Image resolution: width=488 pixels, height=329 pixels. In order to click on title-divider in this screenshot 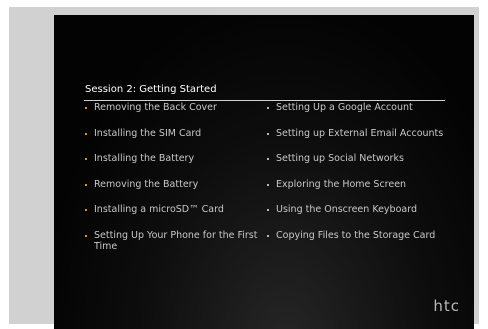, I will do `click(264, 100)`.